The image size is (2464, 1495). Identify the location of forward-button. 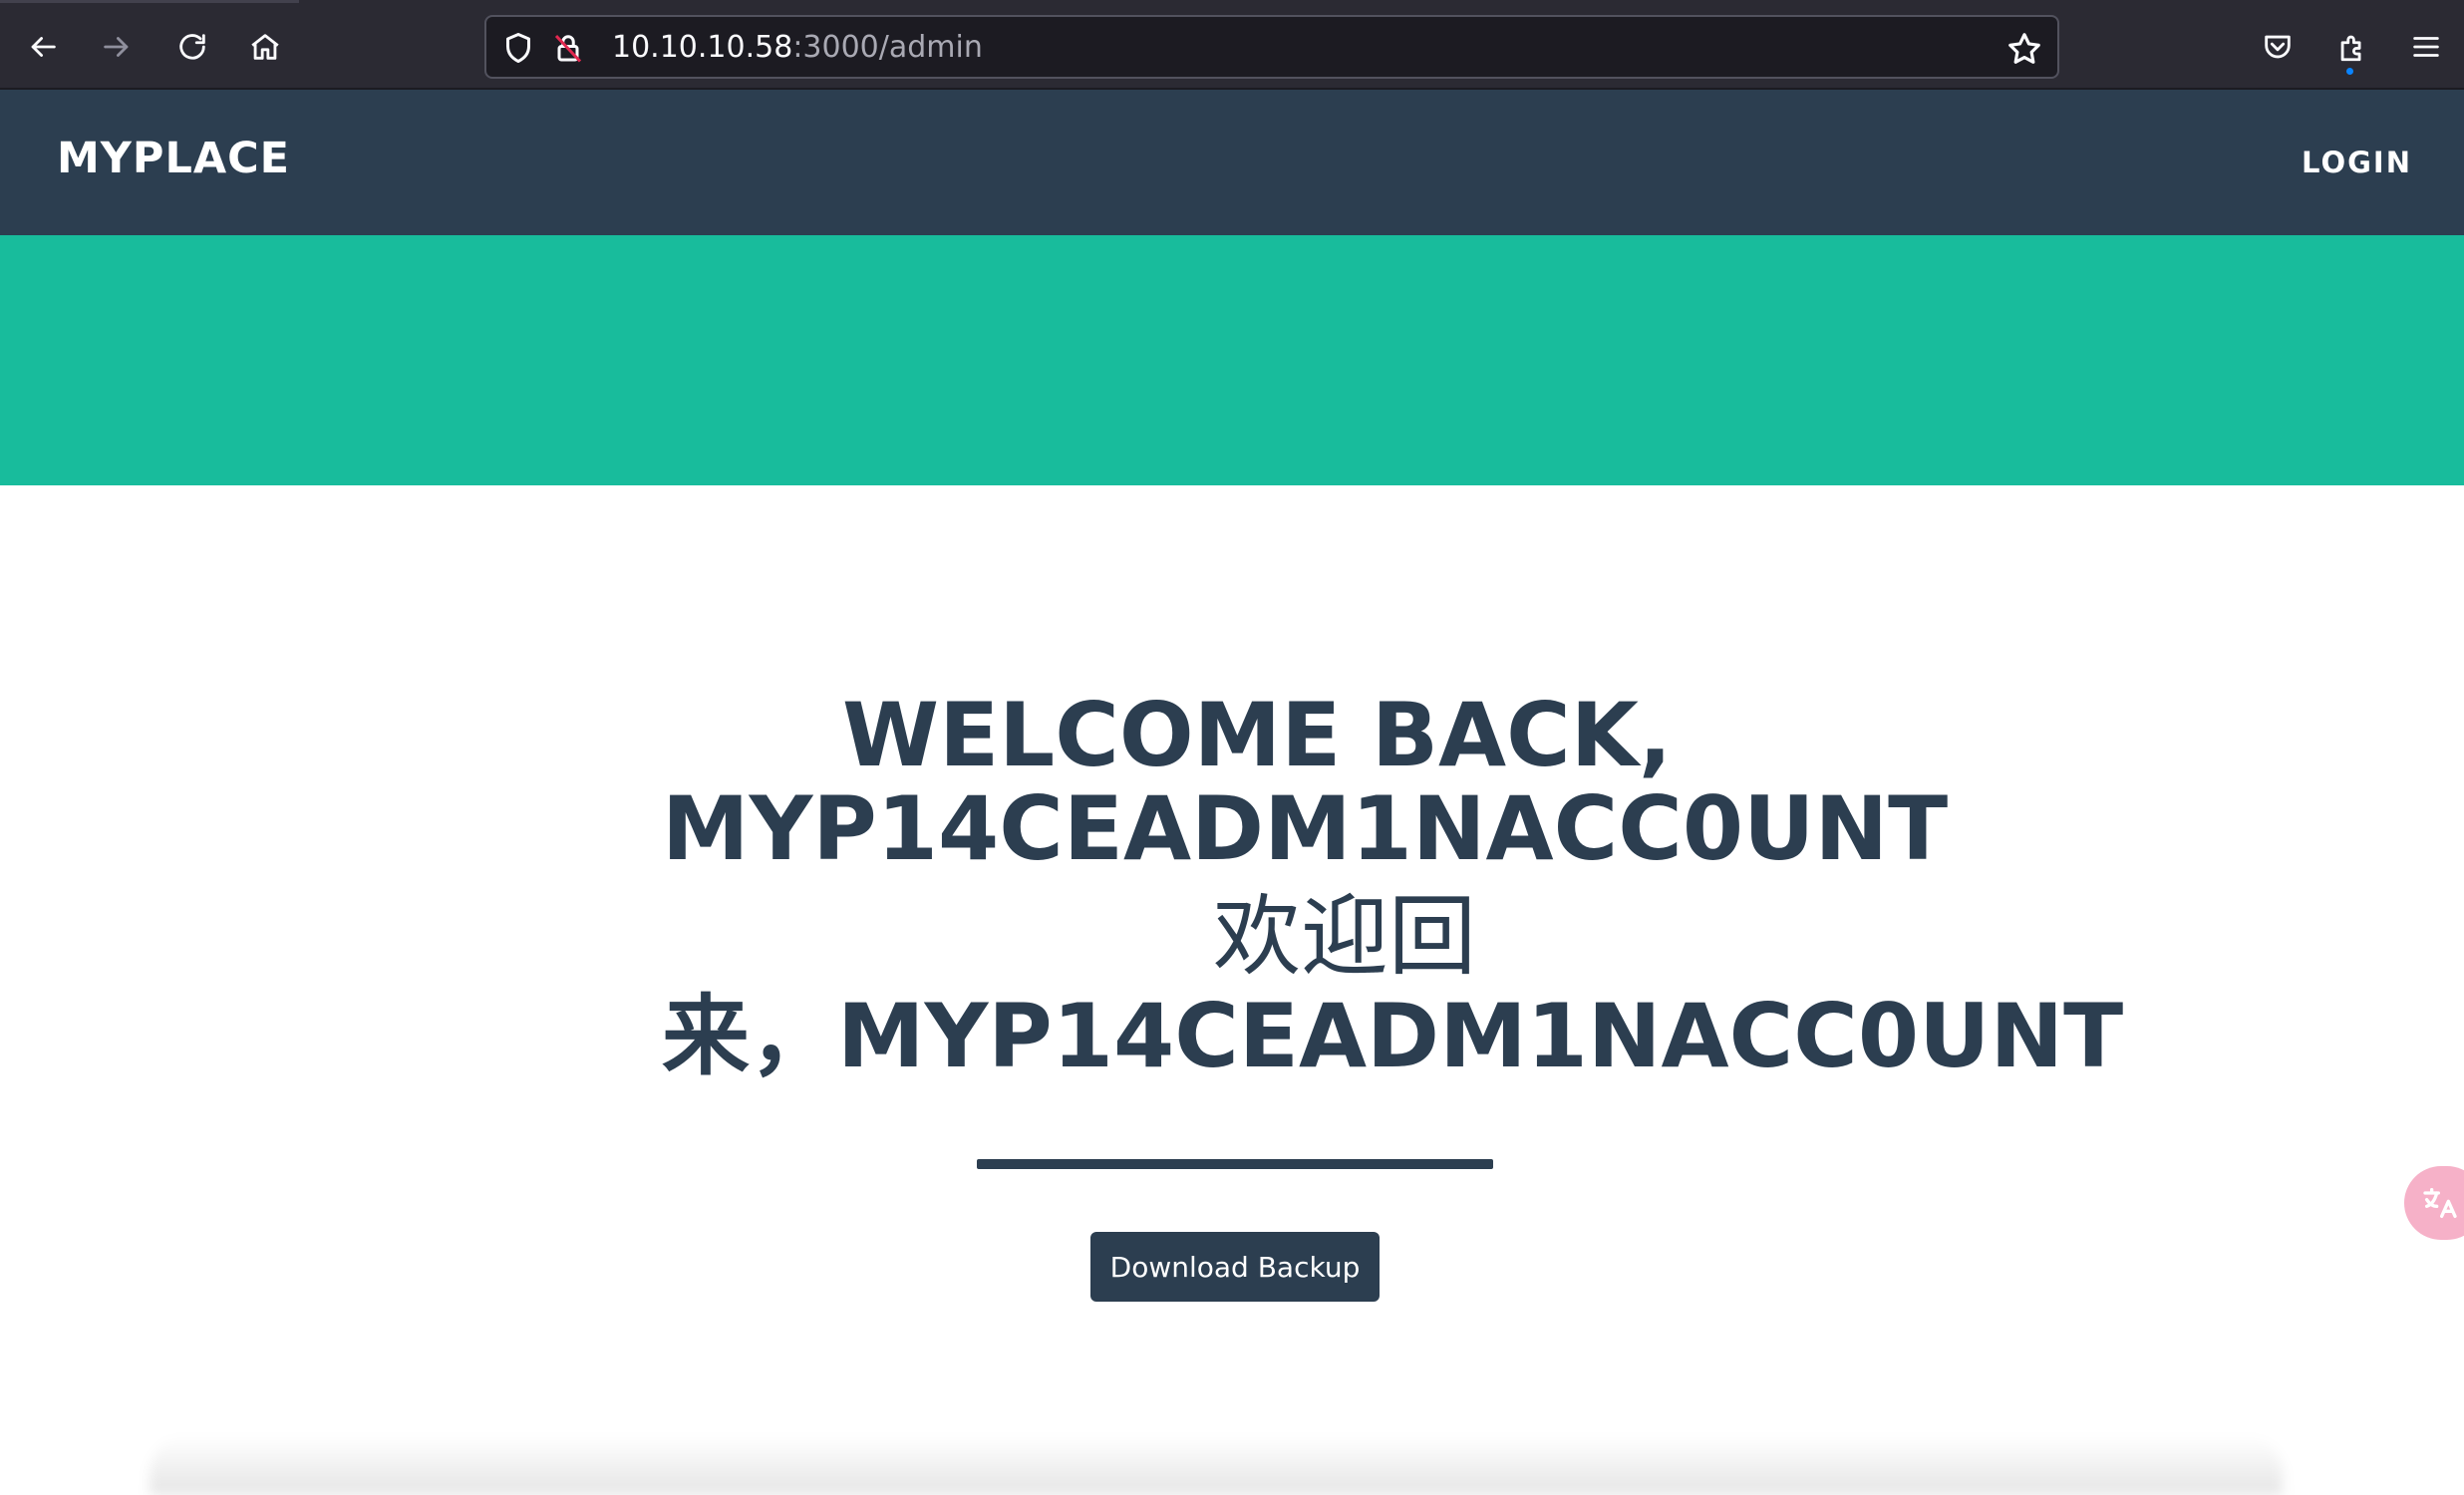
(117, 47).